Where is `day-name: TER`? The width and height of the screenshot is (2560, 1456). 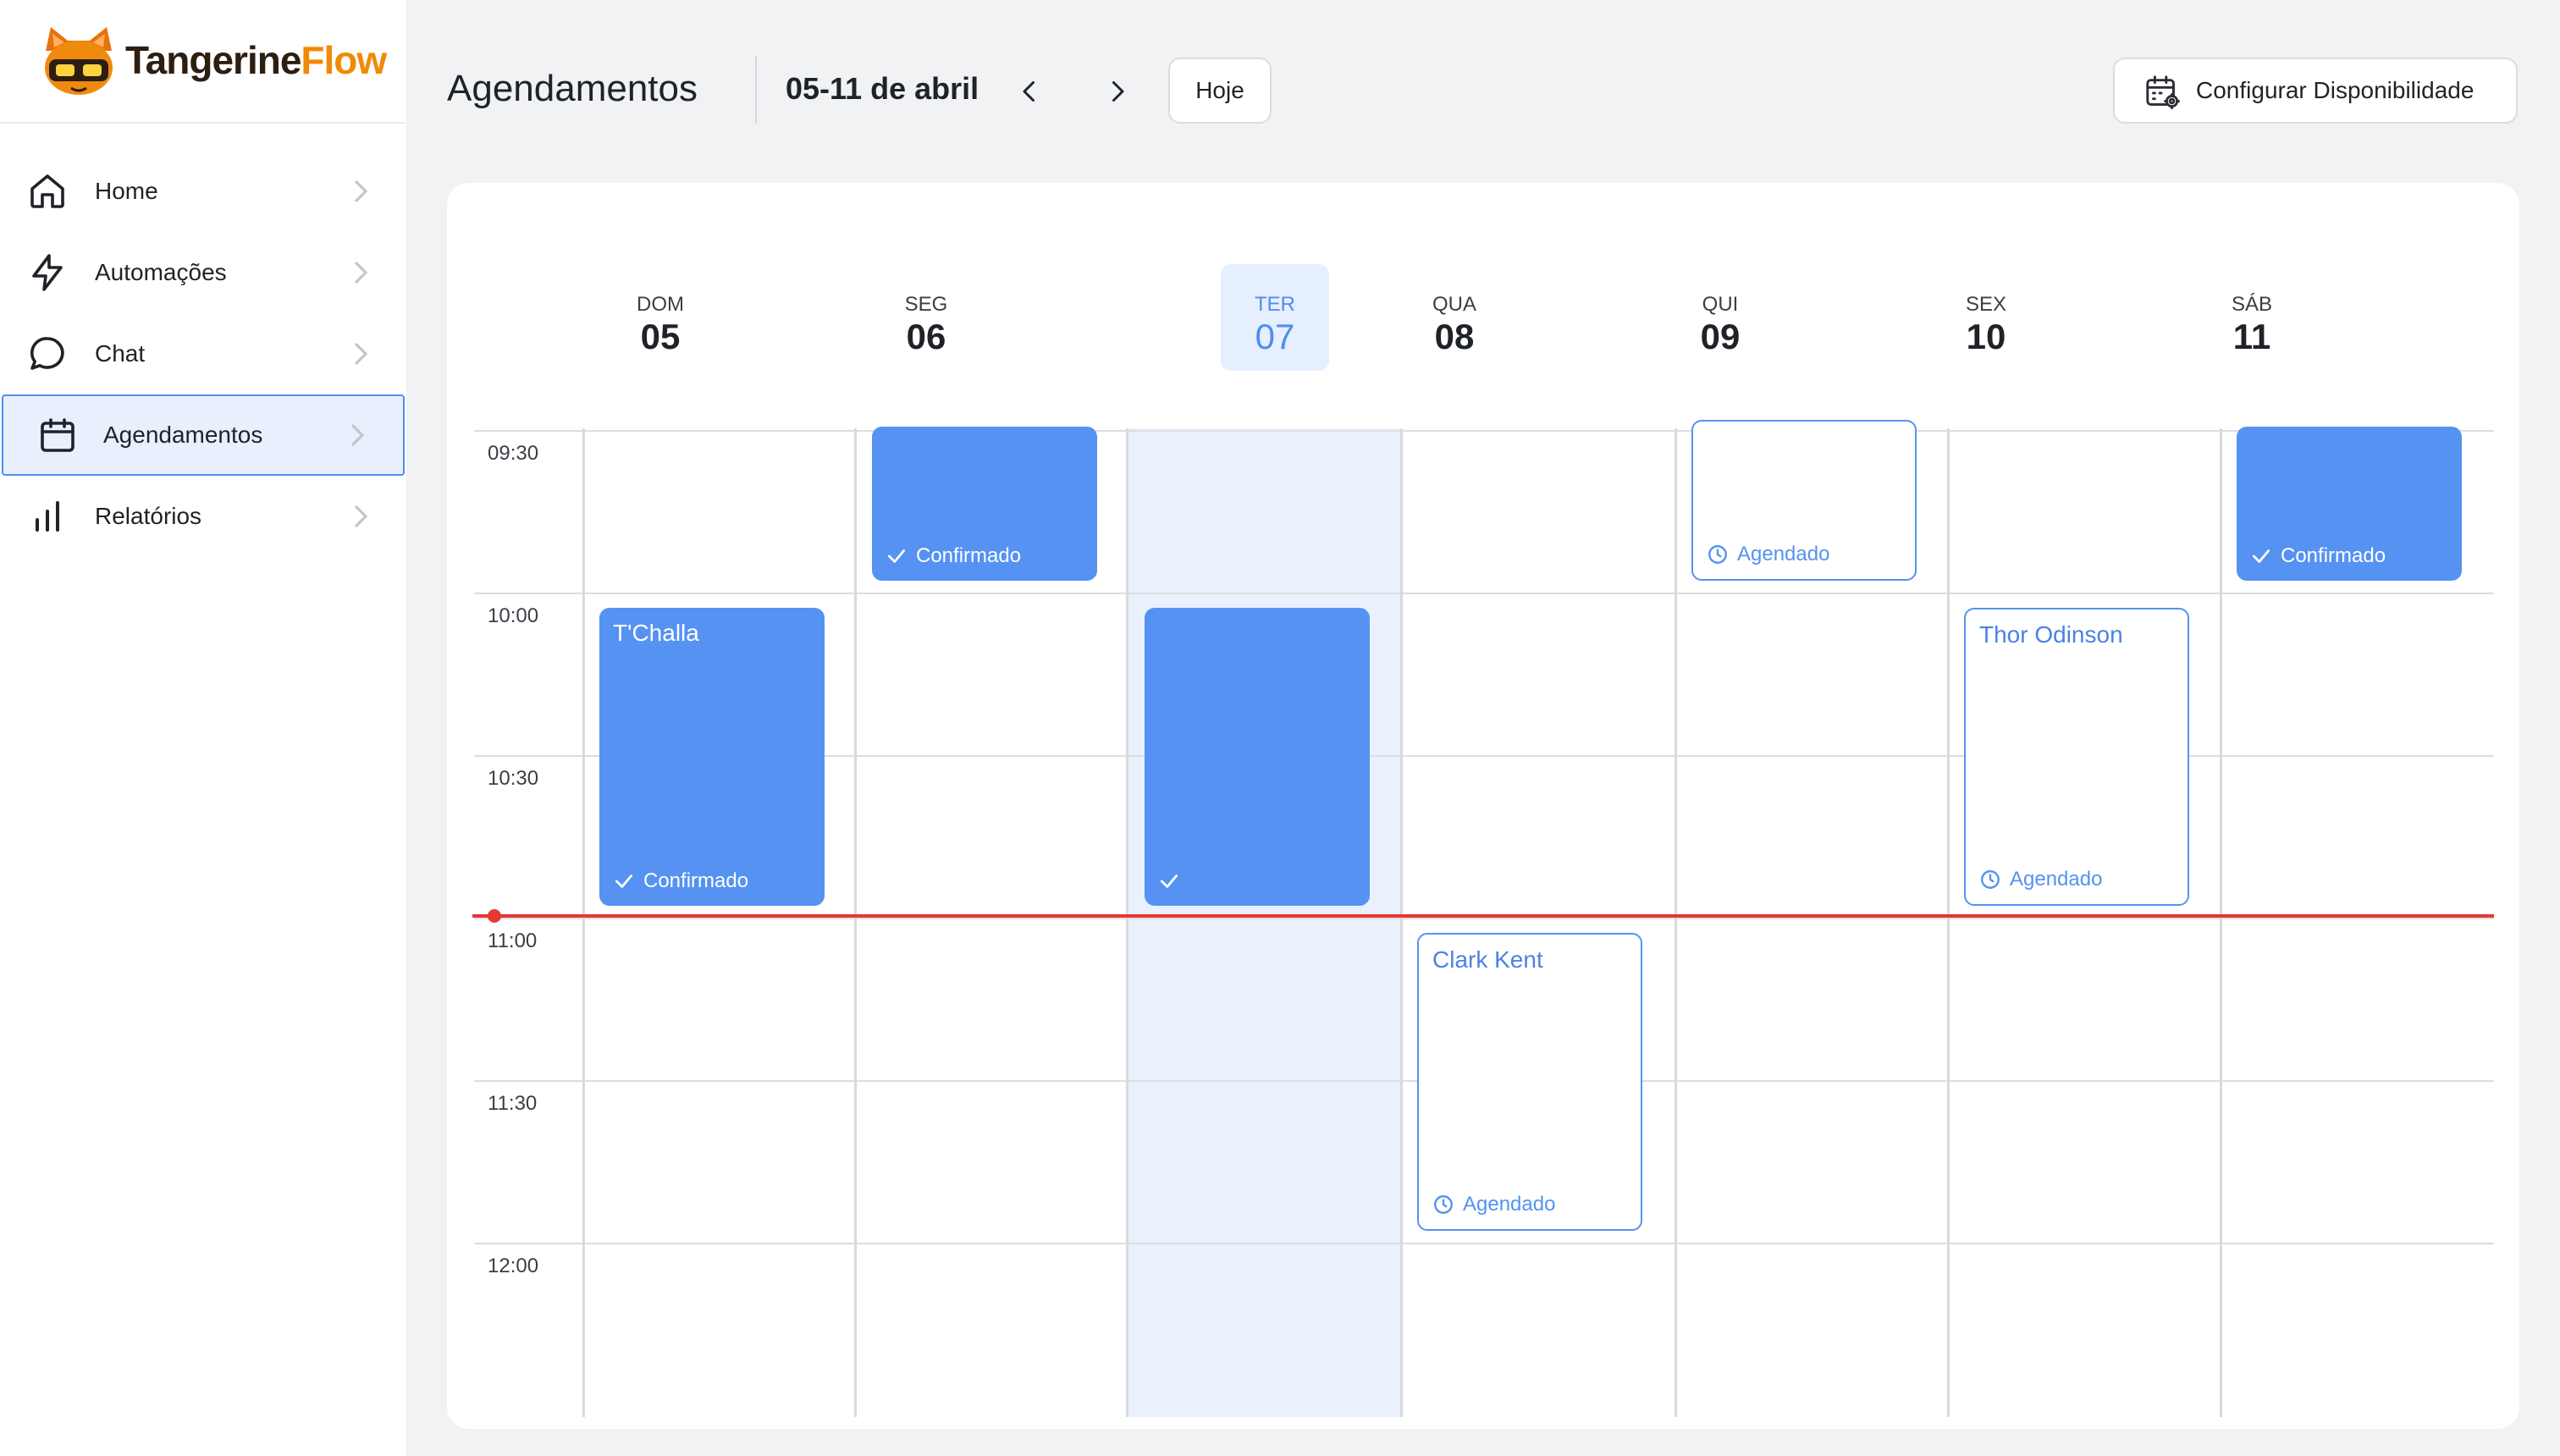 day-name: TER is located at coordinates (1275, 304).